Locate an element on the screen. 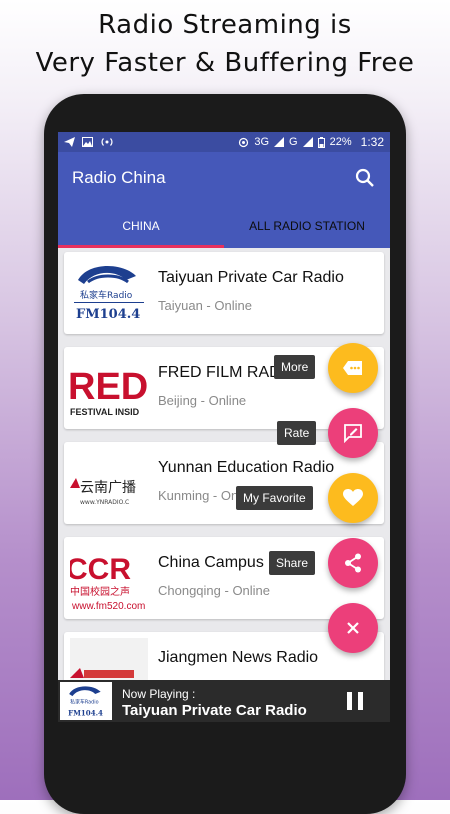  rate-tooltip: Rate is located at coordinates (297, 433).